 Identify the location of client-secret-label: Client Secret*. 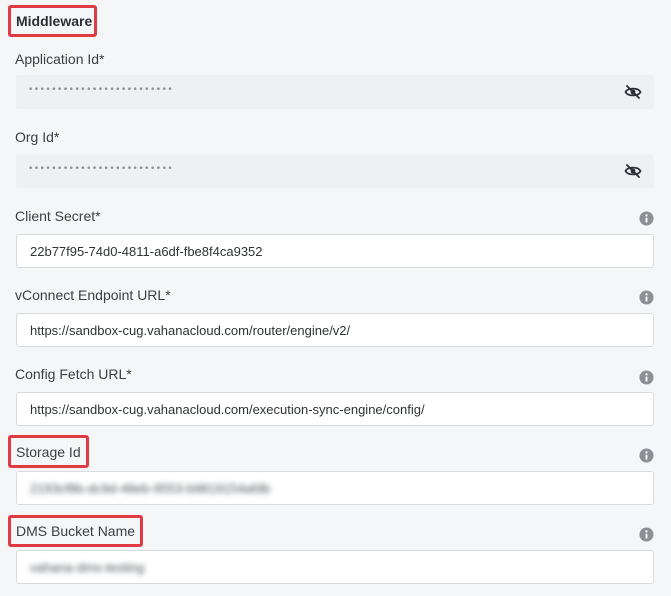
(58, 216).